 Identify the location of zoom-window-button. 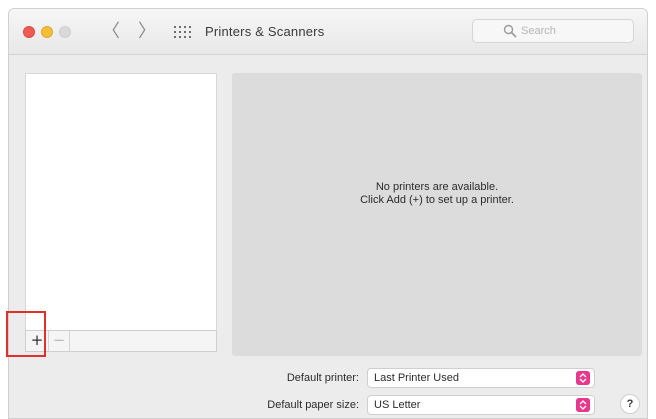
(65, 32).